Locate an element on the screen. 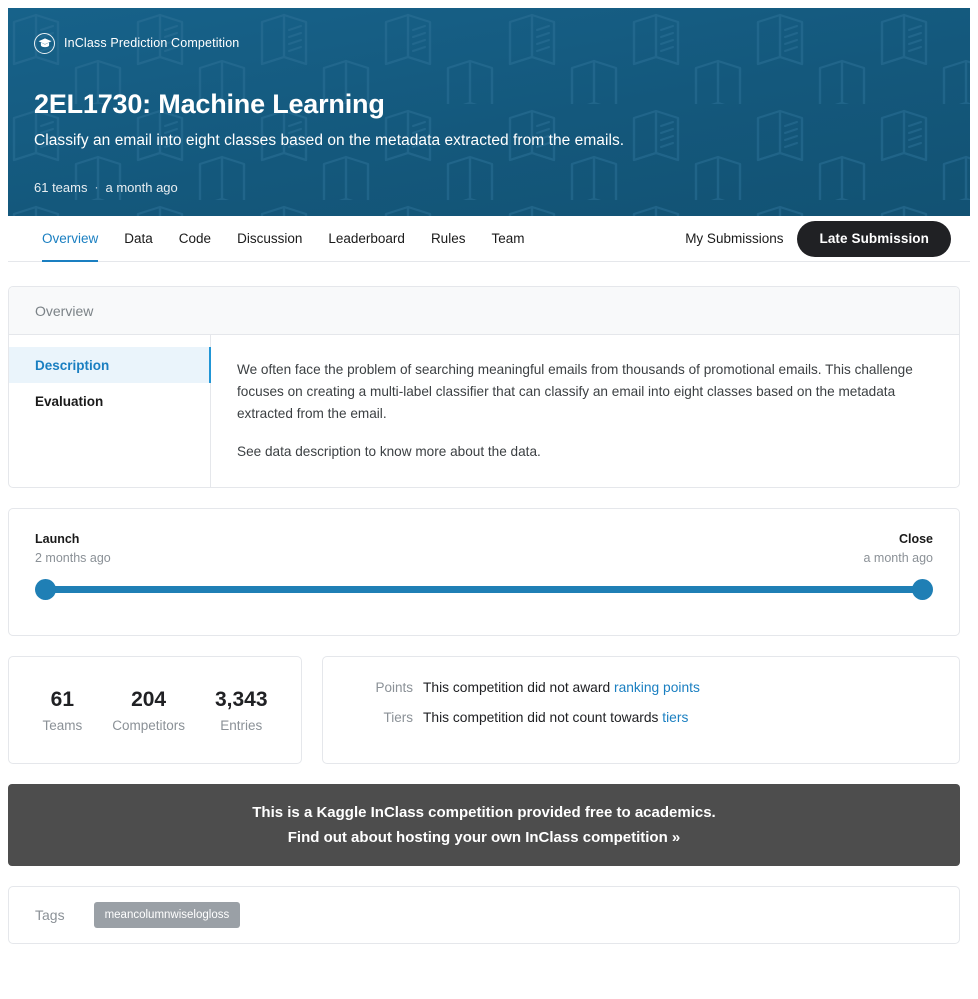 The height and width of the screenshot is (999, 978). ranking-points-link: ranking points is located at coordinates (657, 687).